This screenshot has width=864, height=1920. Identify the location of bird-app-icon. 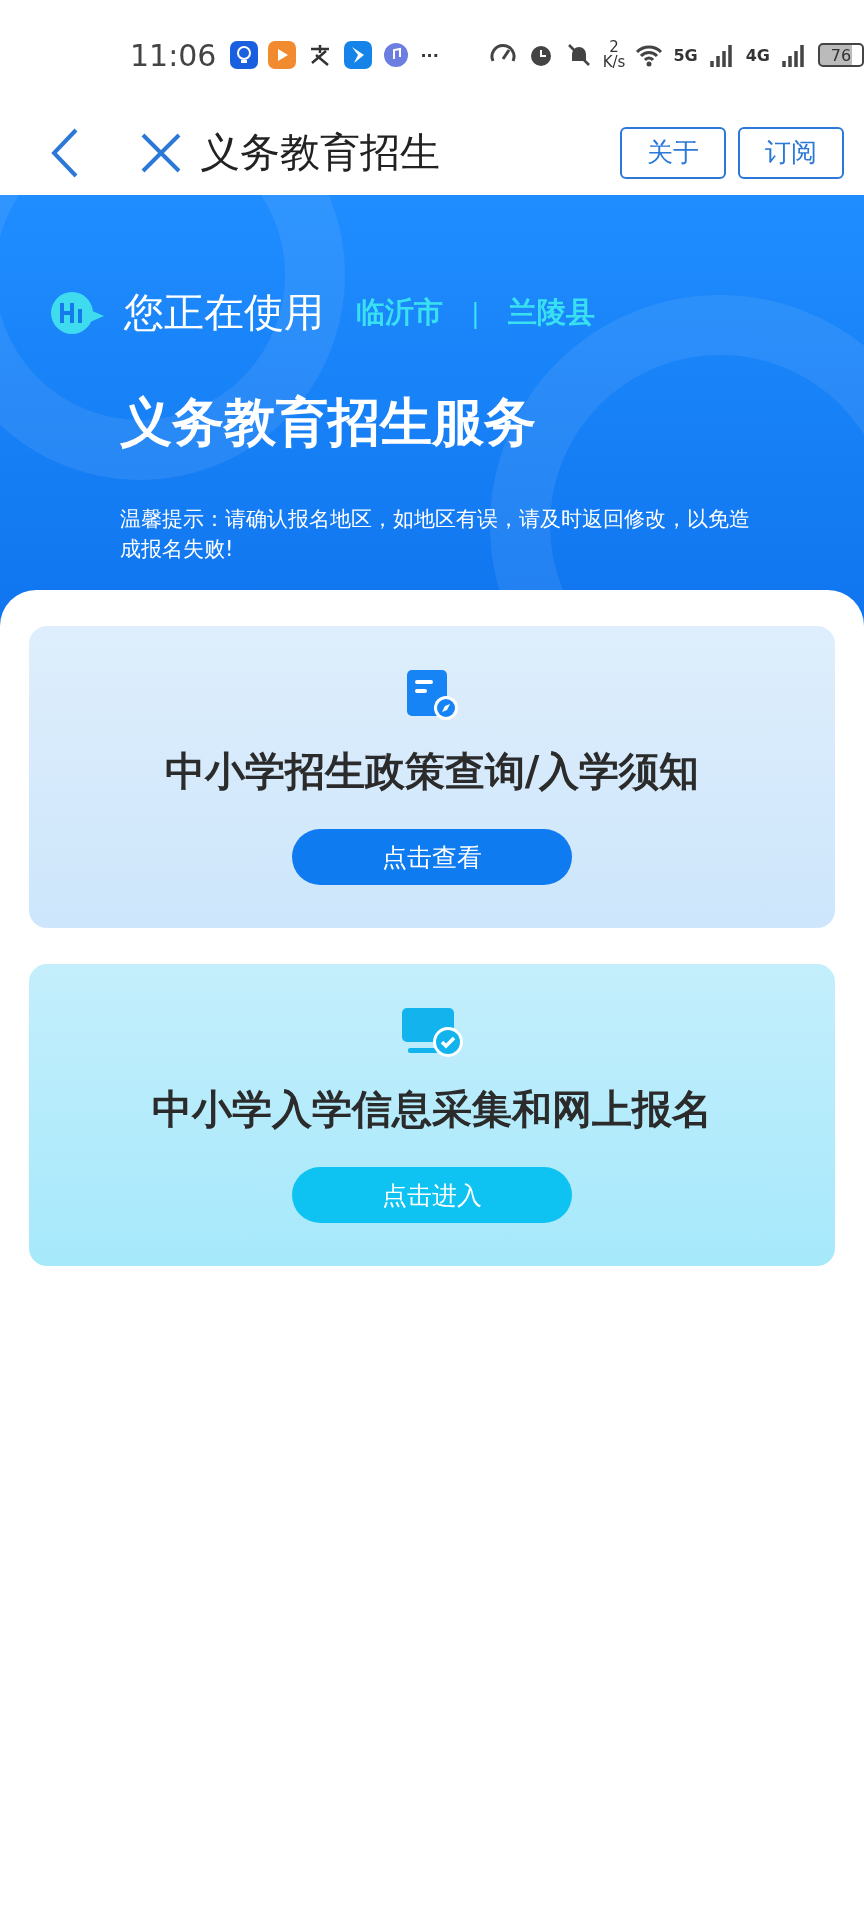
(358, 55).